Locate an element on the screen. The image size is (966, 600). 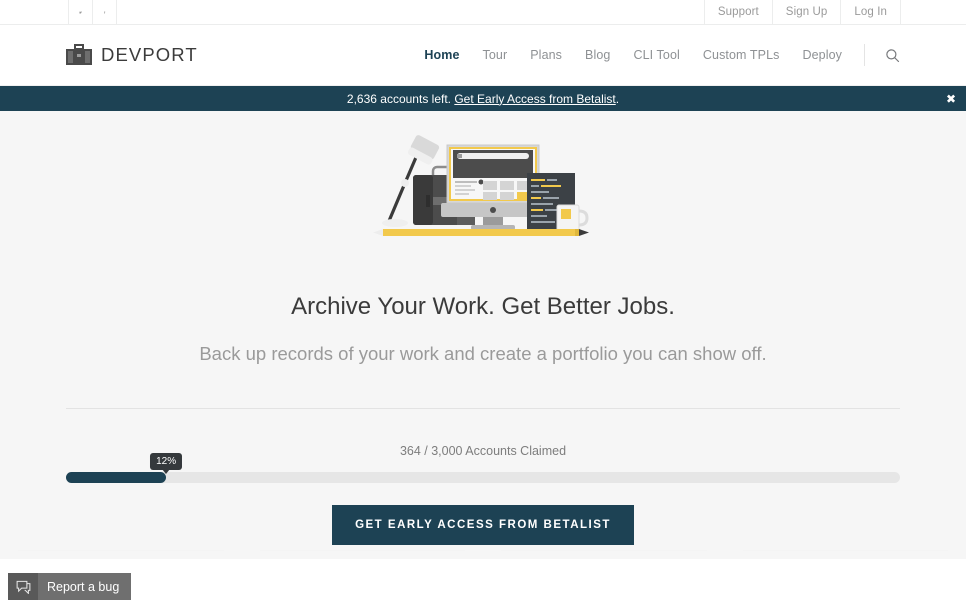
footer-columns-edge is located at coordinates (483, 554).